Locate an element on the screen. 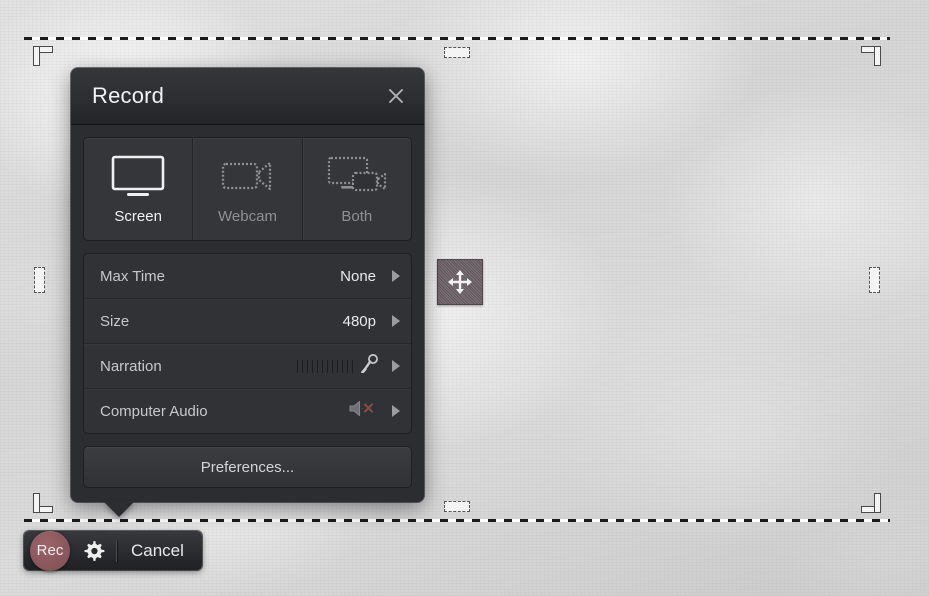  recording-mode-selector: Screen Webcam Both is located at coordinates (247, 189).